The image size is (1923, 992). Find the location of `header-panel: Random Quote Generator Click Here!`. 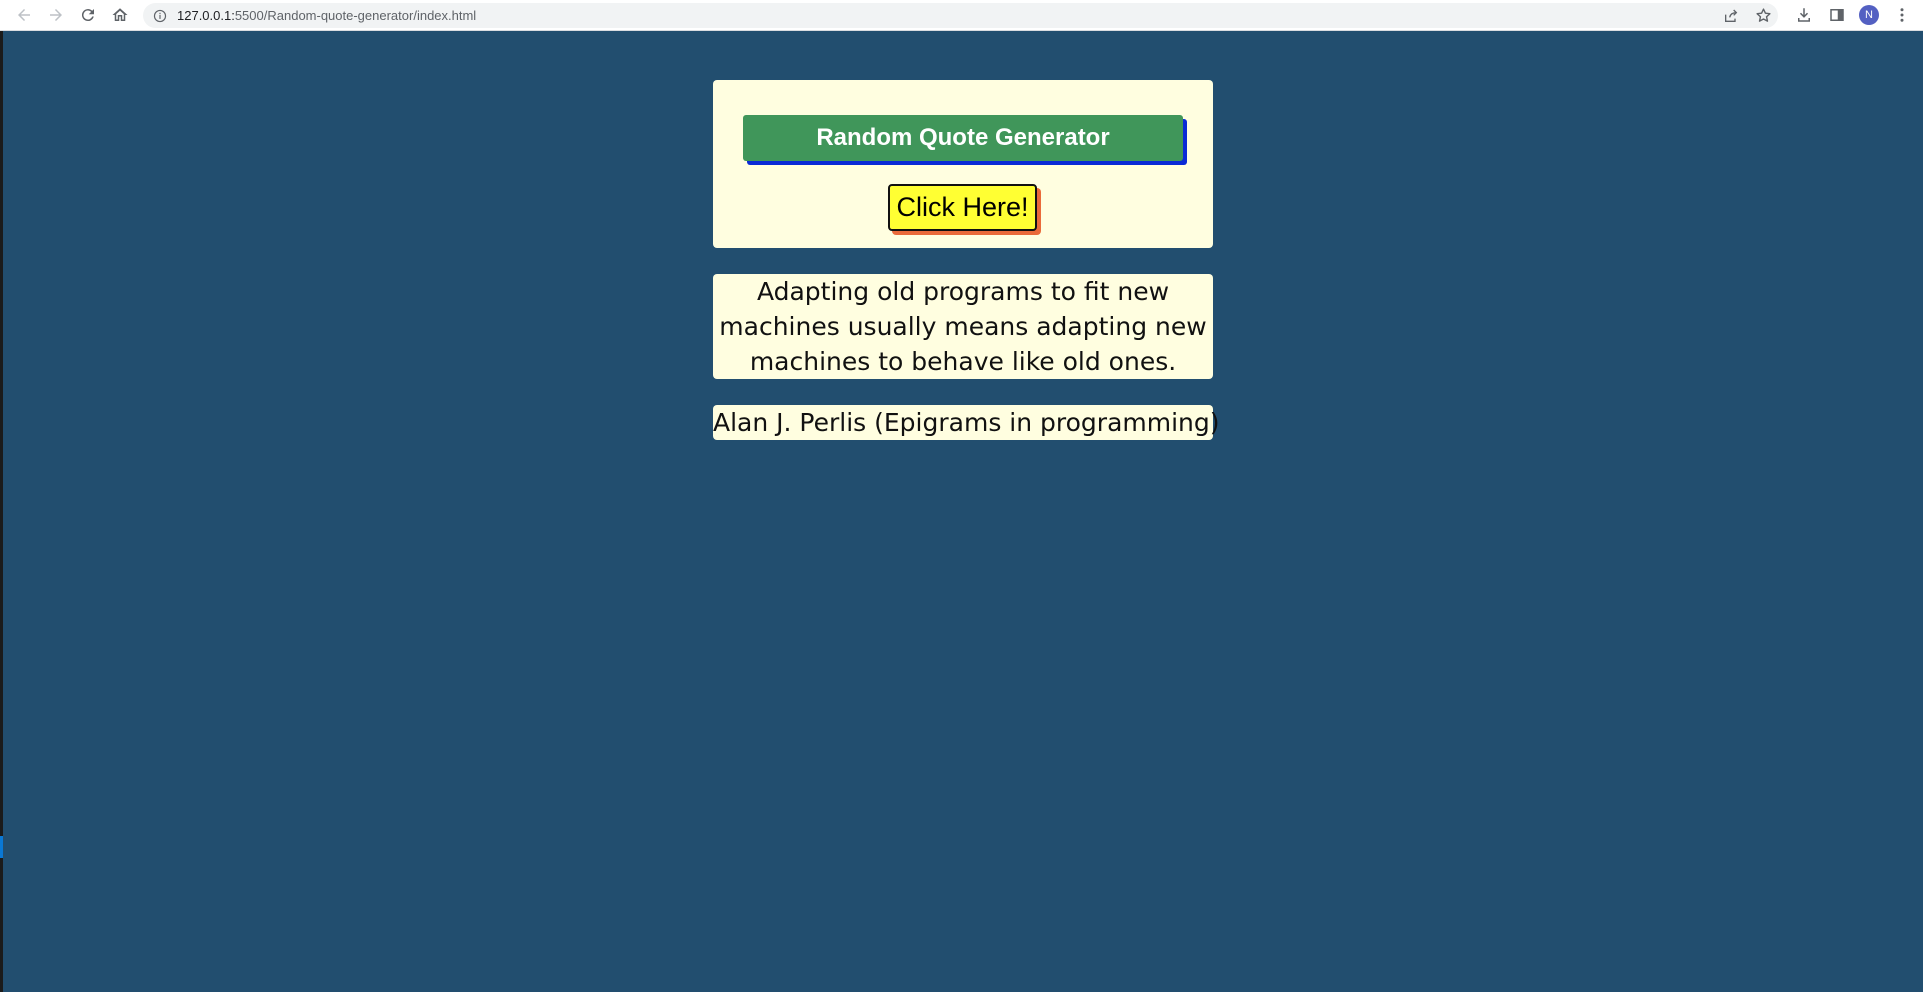

header-panel: Random Quote Generator Click Here! is located at coordinates (963, 164).